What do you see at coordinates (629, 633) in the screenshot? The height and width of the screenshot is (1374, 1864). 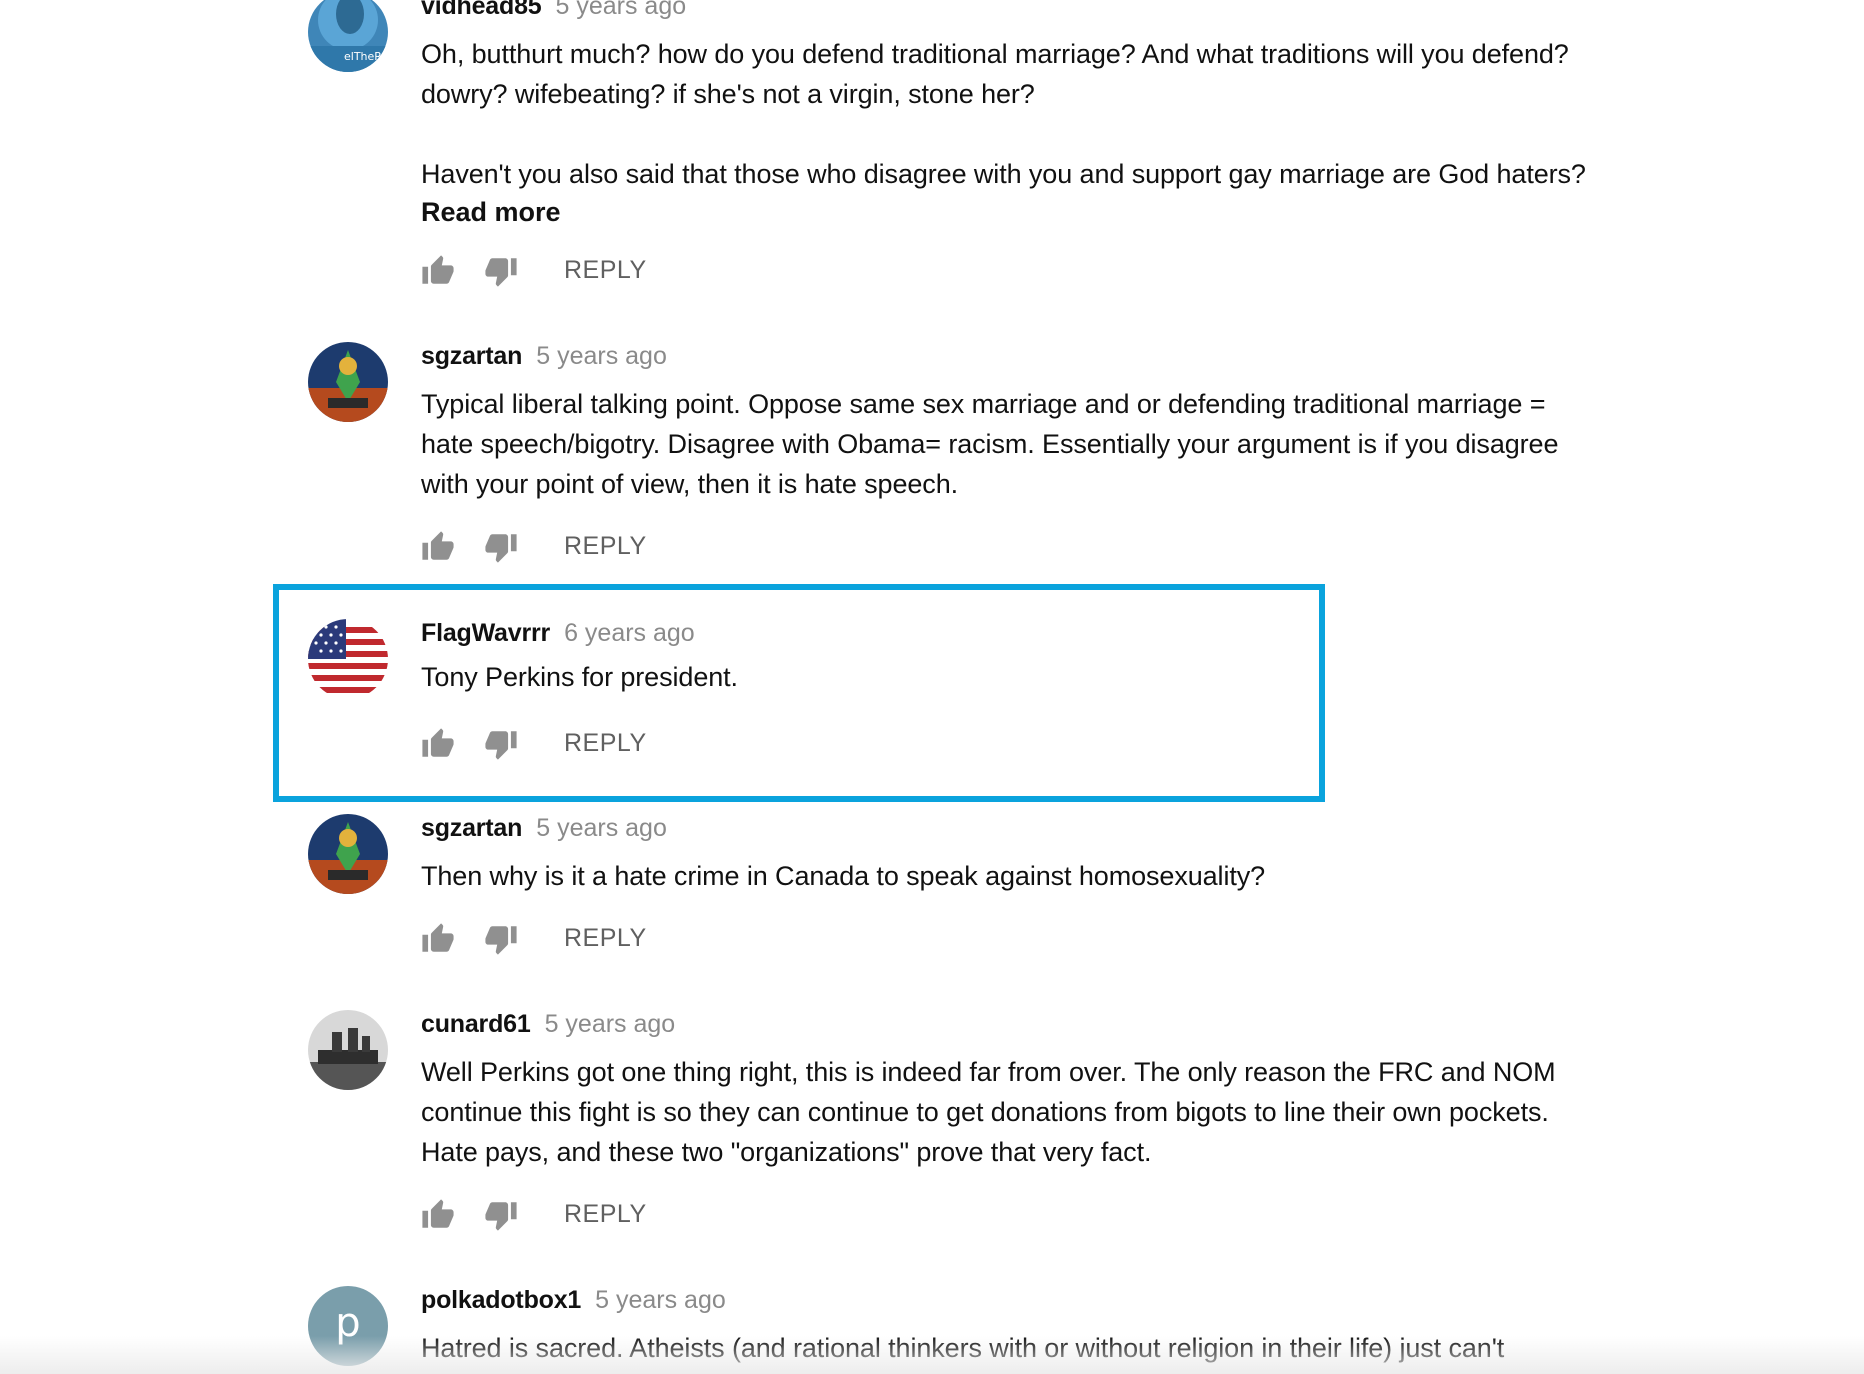 I see `comment-time: 6 years ago` at bounding box center [629, 633].